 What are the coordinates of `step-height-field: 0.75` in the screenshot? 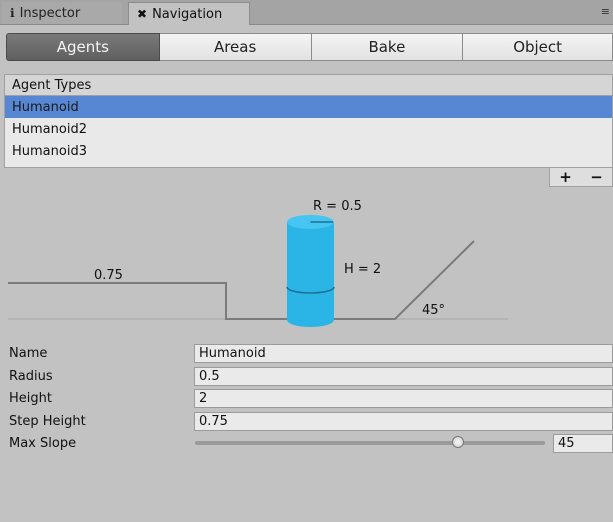 It's located at (403, 421).